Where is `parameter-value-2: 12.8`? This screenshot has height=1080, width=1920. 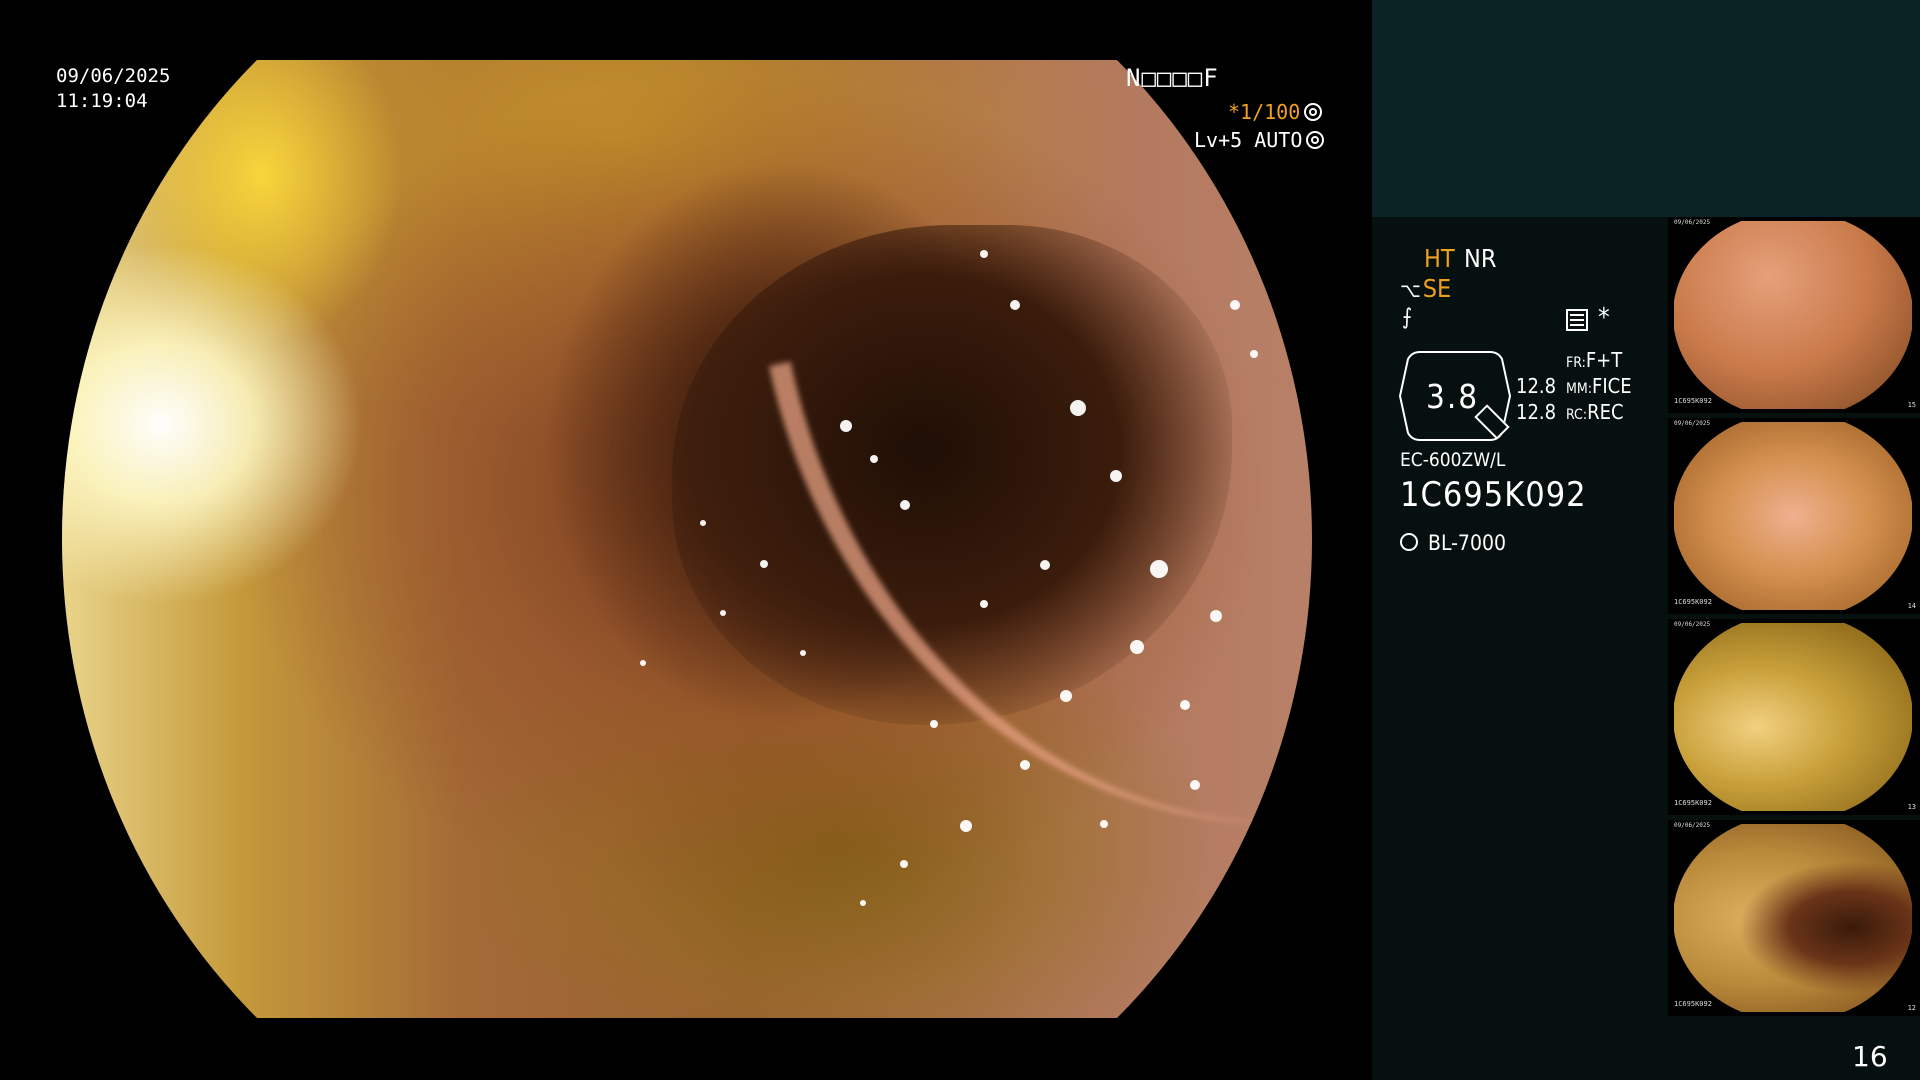 parameter-value-2: 12.8 is located at coordinates (1536, 412).